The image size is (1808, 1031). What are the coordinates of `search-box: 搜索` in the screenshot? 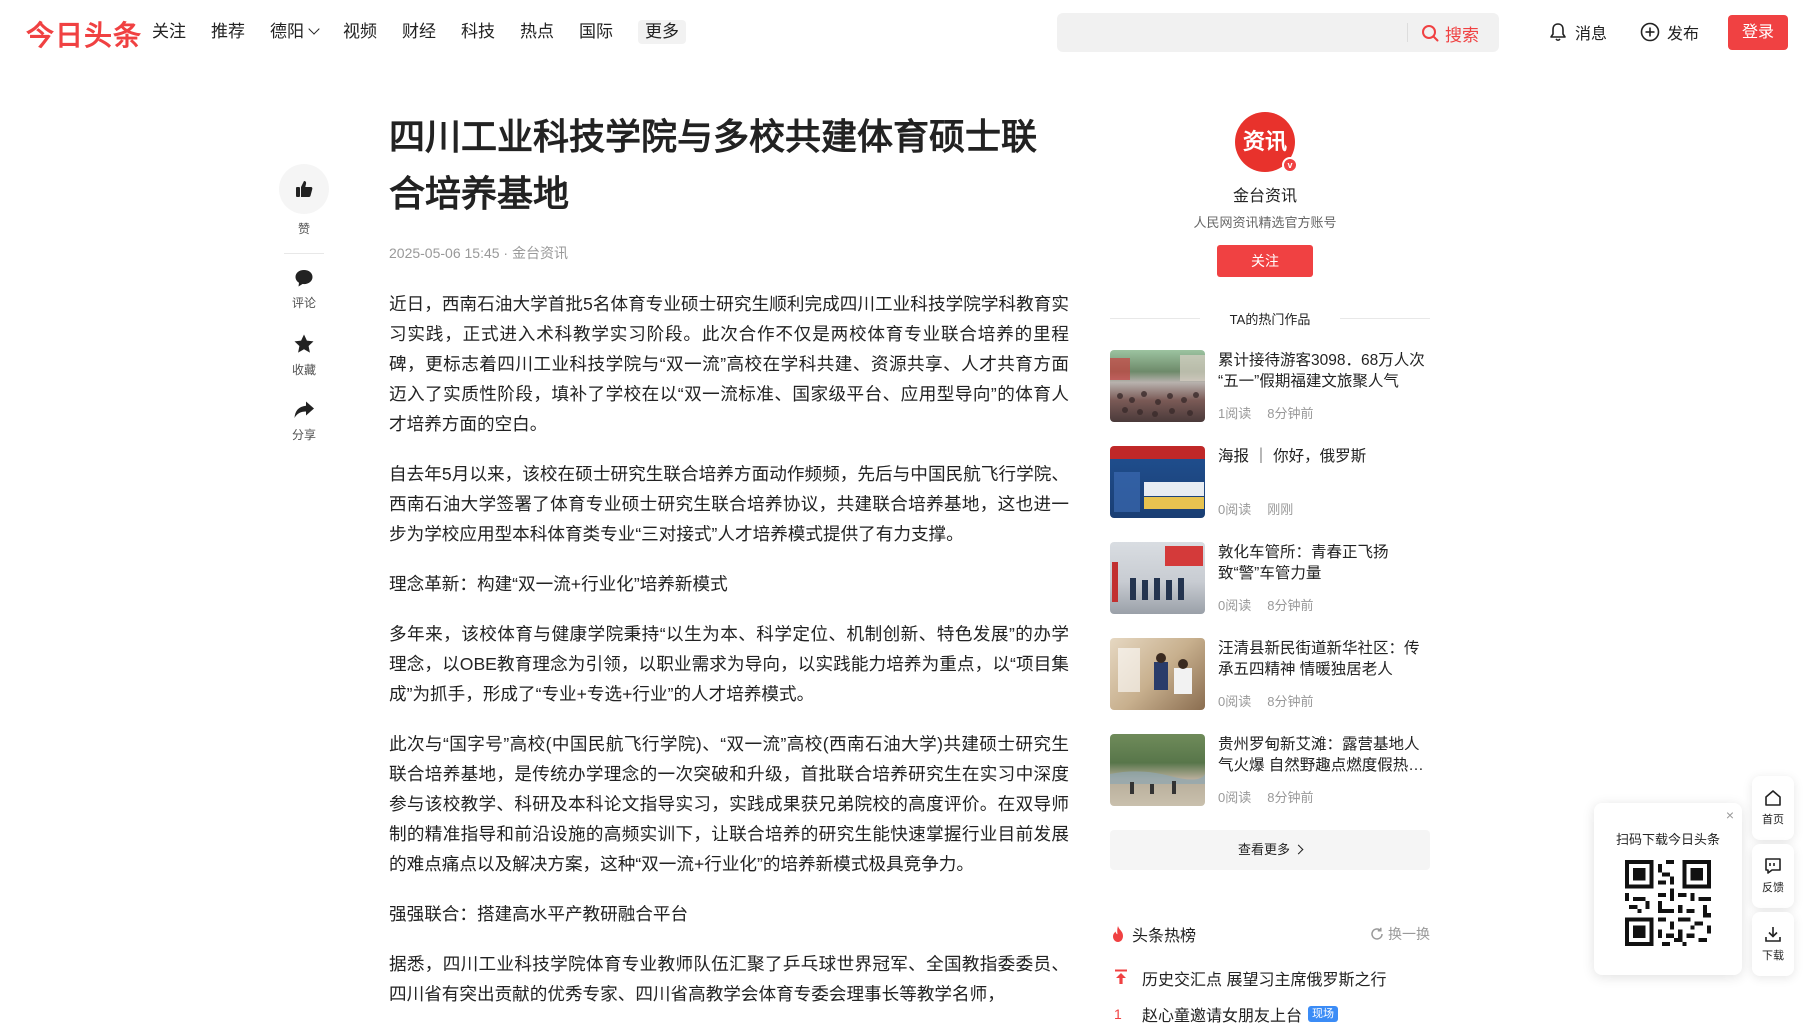 It's located at (1278, 32).